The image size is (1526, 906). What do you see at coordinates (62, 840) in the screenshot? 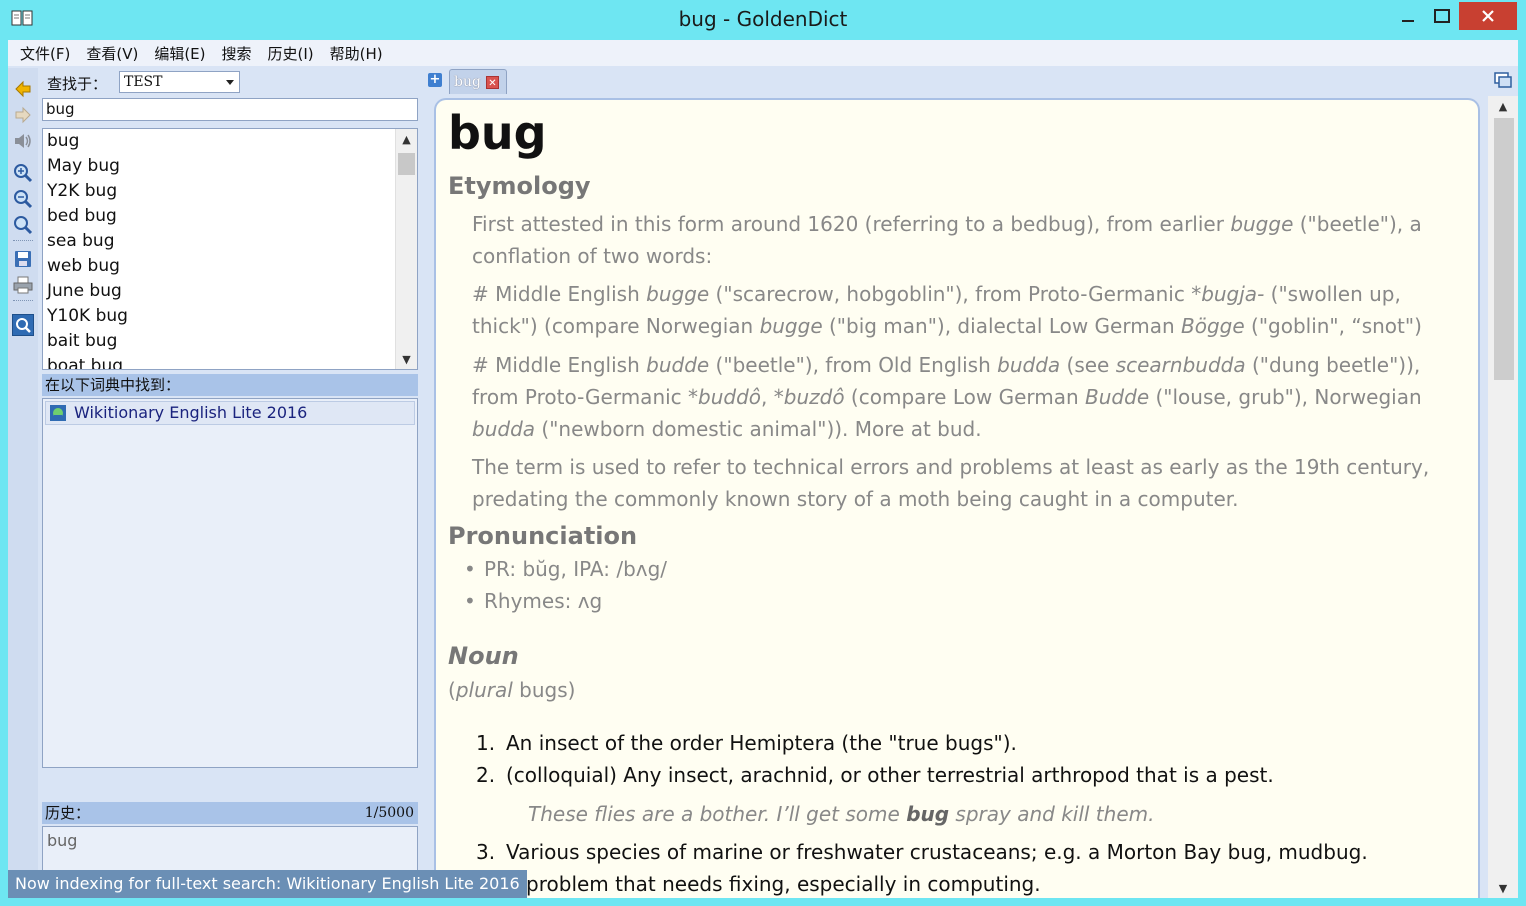
I see `history-item: bug` at bounding box center [62, 840].